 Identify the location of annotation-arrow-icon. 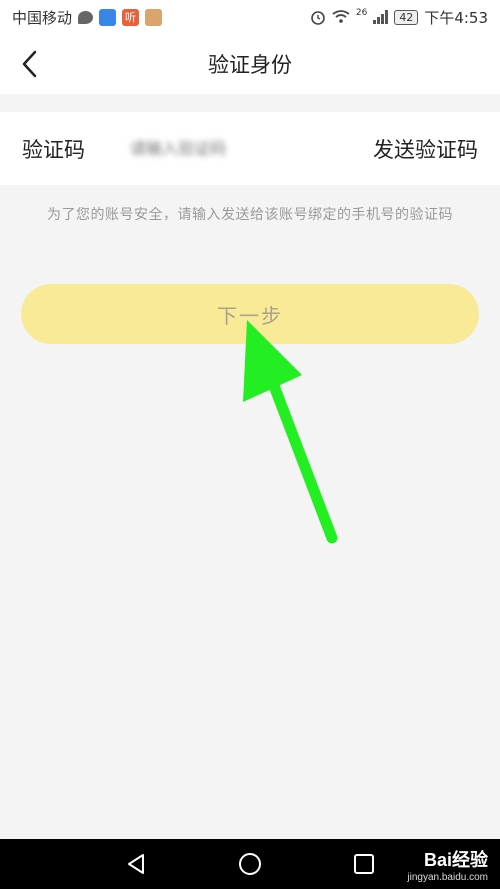
(290, 432).